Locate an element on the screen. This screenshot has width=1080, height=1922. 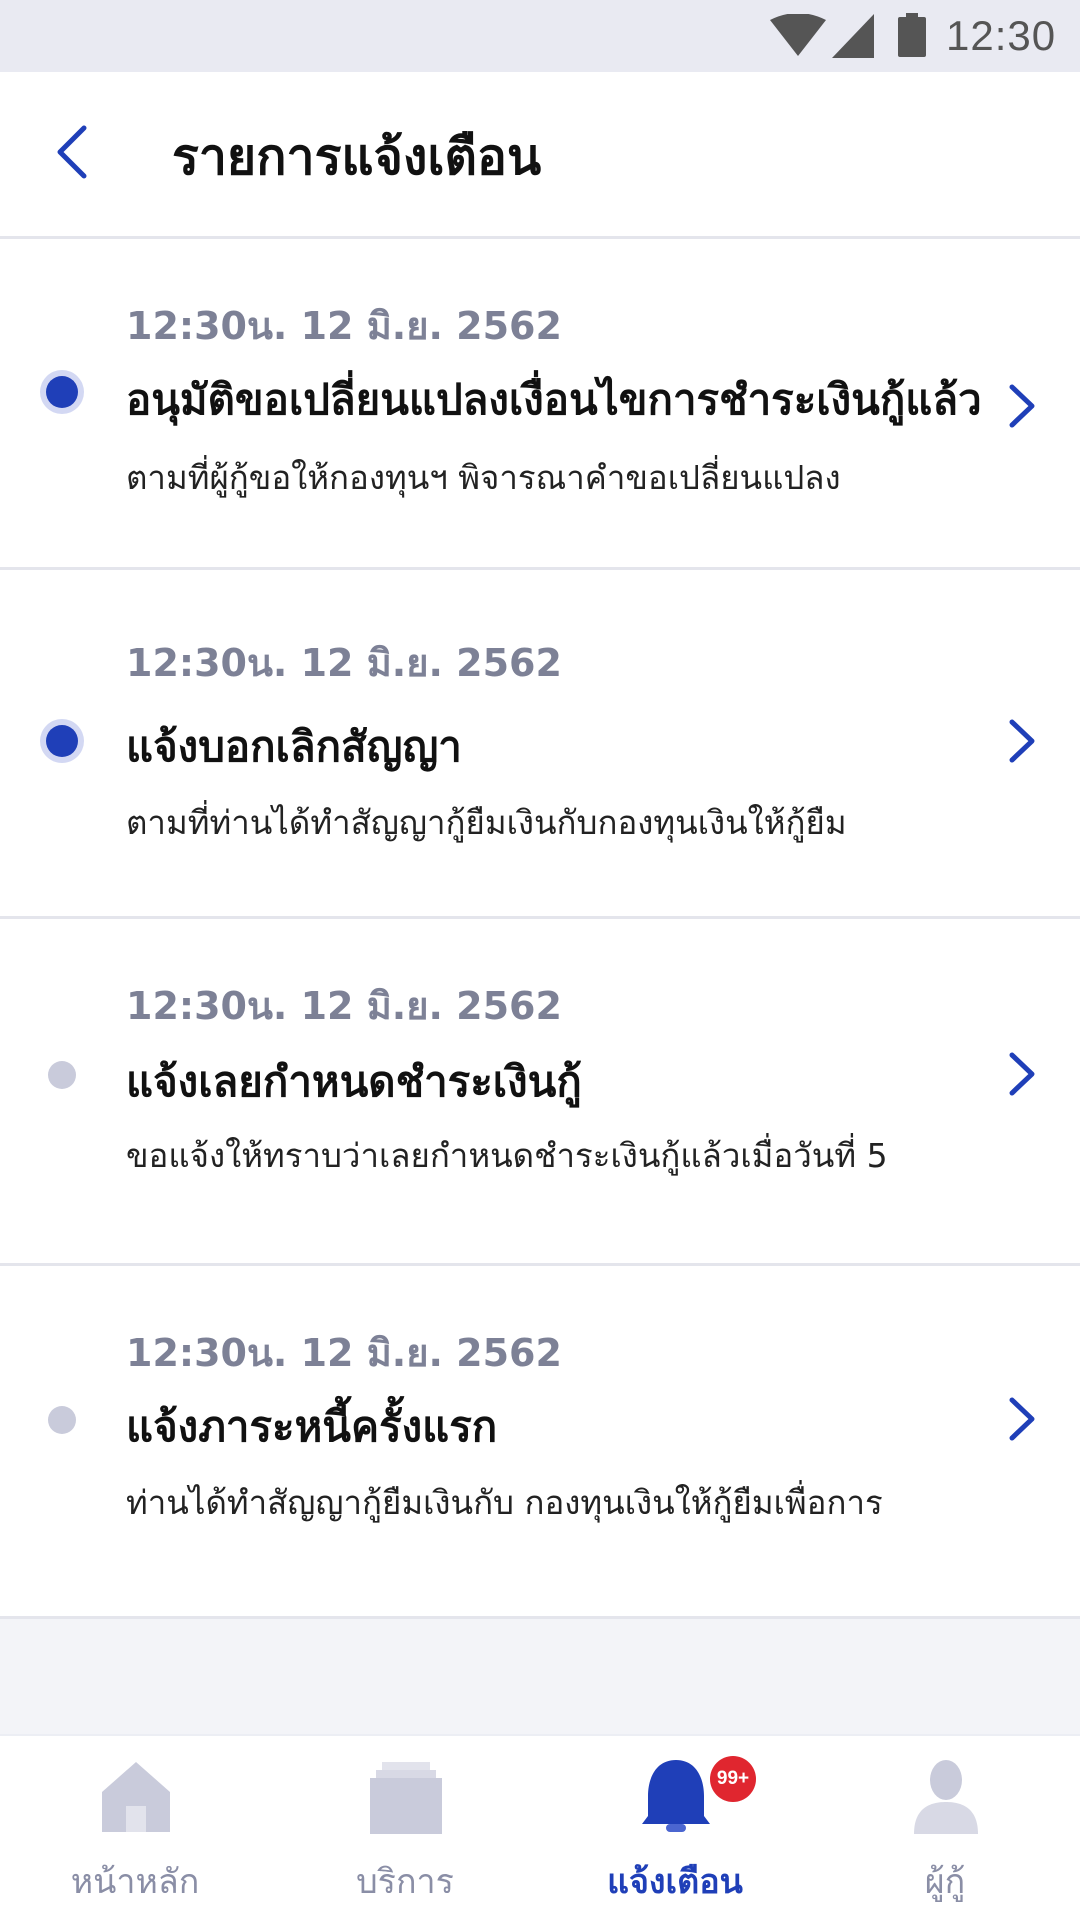
tab-label: บริการ is located at coordinates (405, 1882).